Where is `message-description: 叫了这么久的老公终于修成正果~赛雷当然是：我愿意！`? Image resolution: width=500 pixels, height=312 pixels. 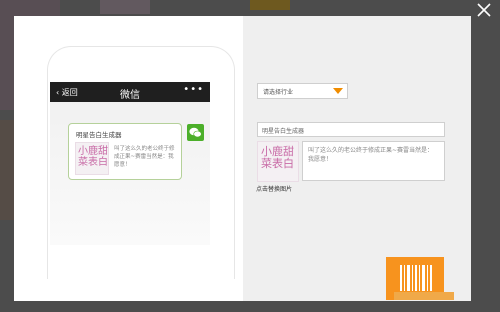
message-description: 叫了这么久的老公终于修成正果~赛雷当然是：我愿意！ is located at coordinates (144, 157).